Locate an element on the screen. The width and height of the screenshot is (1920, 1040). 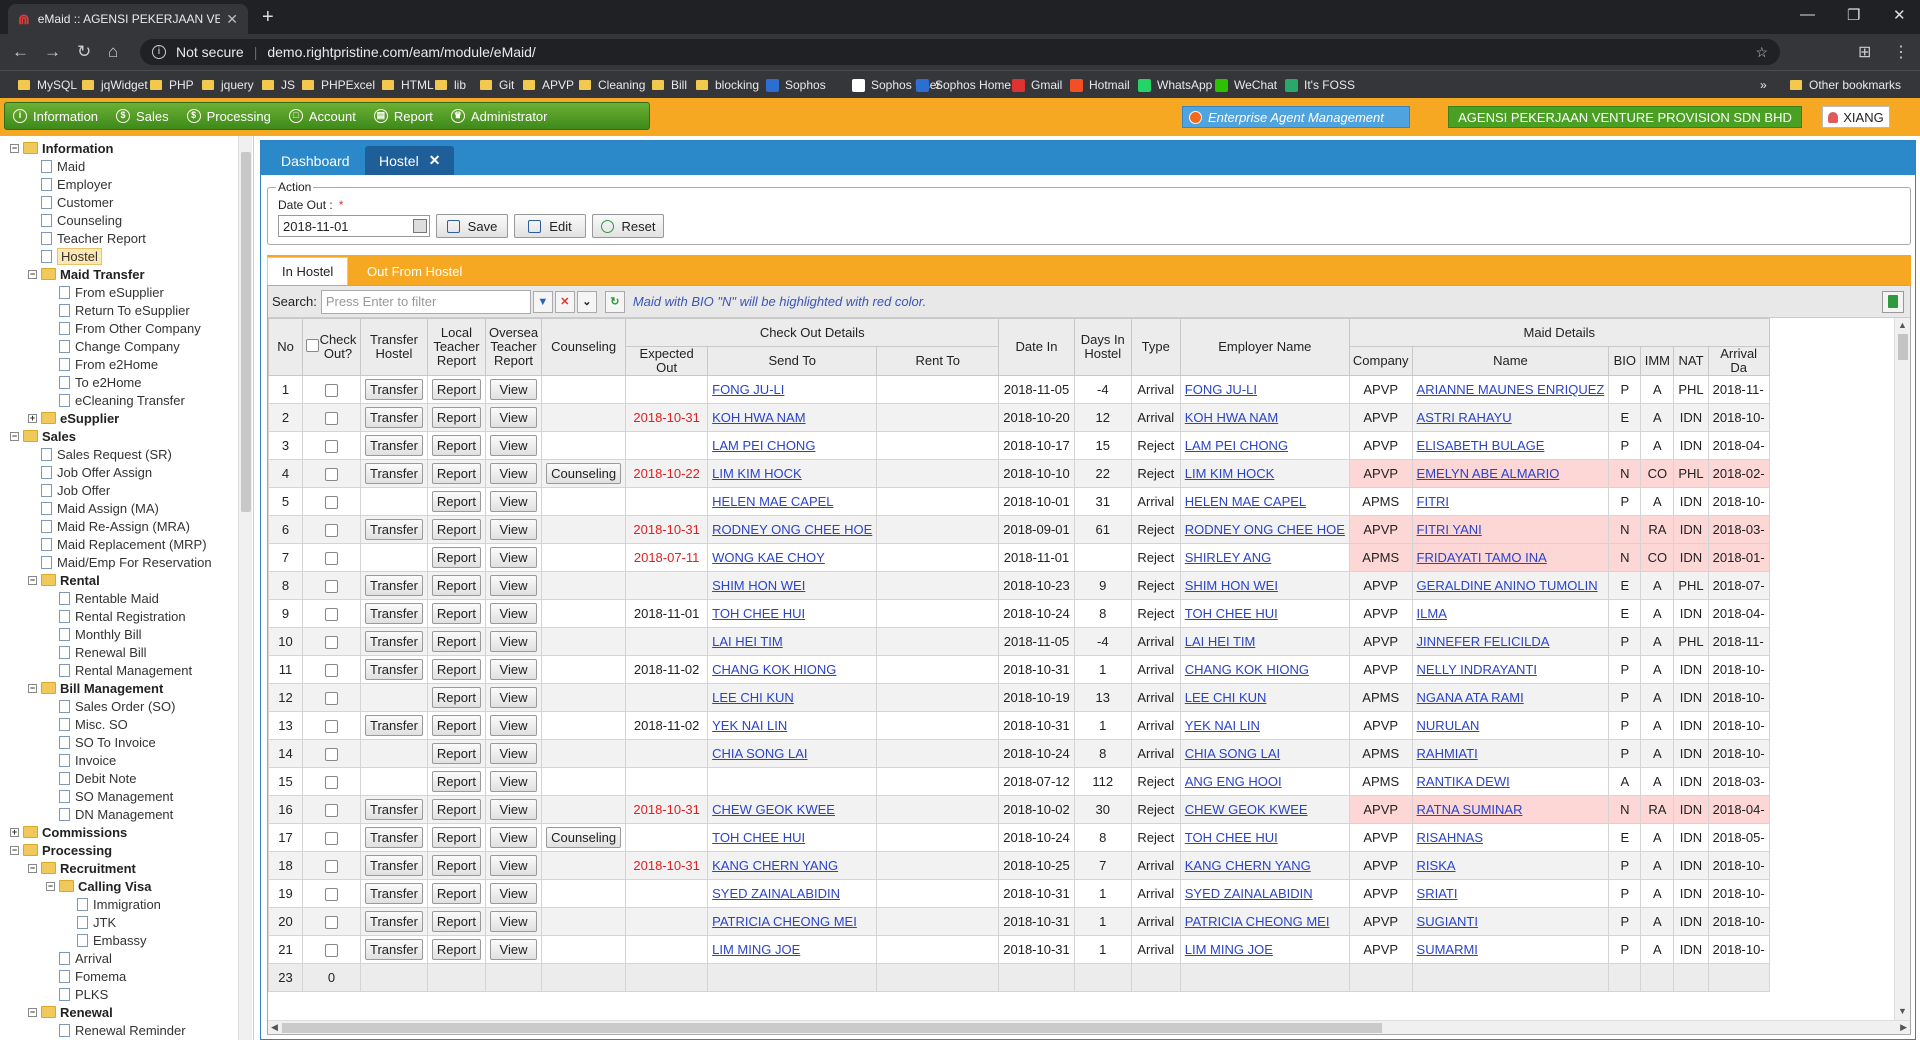
restore-icon: ❐ is located at coordinates (1853, 15).